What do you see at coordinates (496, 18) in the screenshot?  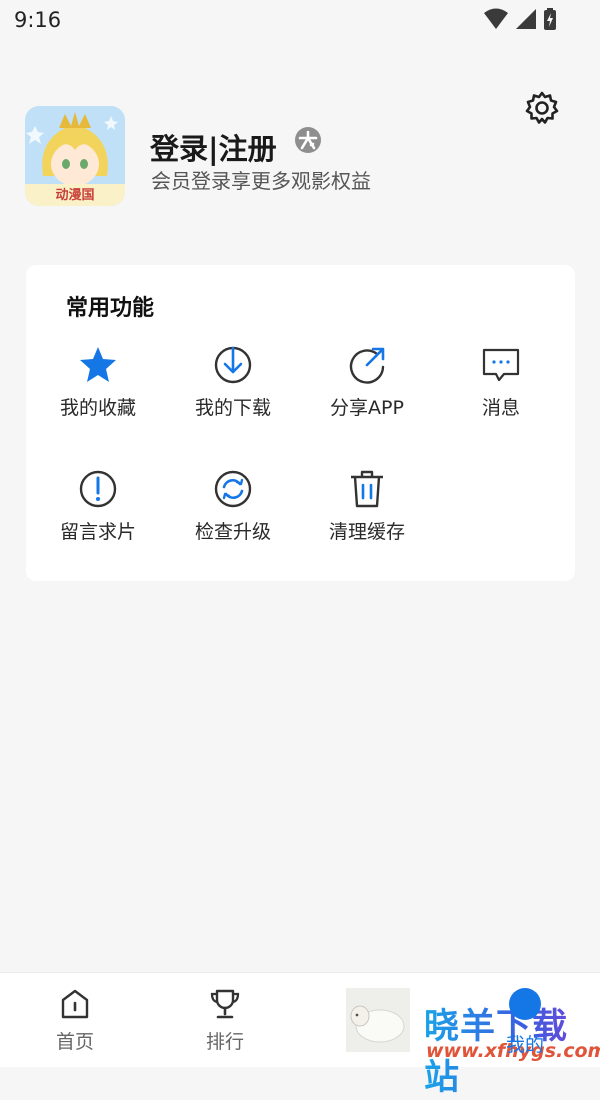 I see `wifi-icon` at bounding box center [496, 18].